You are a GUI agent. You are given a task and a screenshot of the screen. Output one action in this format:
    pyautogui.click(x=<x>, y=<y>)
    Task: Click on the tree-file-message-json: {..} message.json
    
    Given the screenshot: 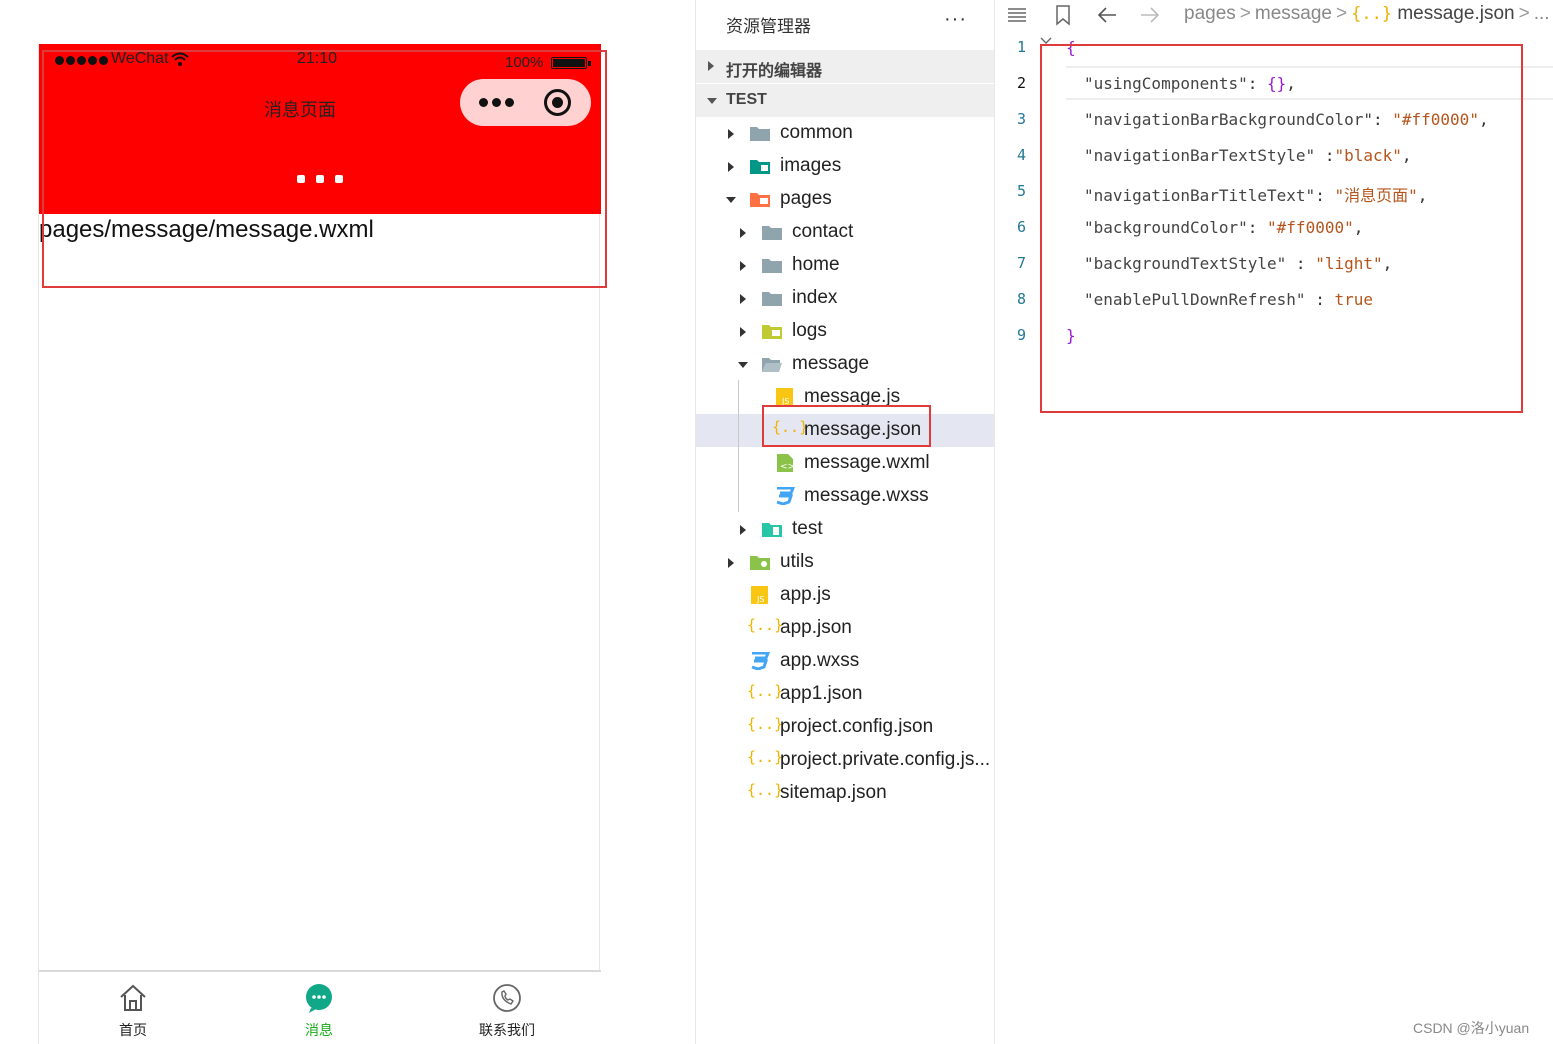 What is the action you would take?
    pyautogui.click(x=845, y=430)
    